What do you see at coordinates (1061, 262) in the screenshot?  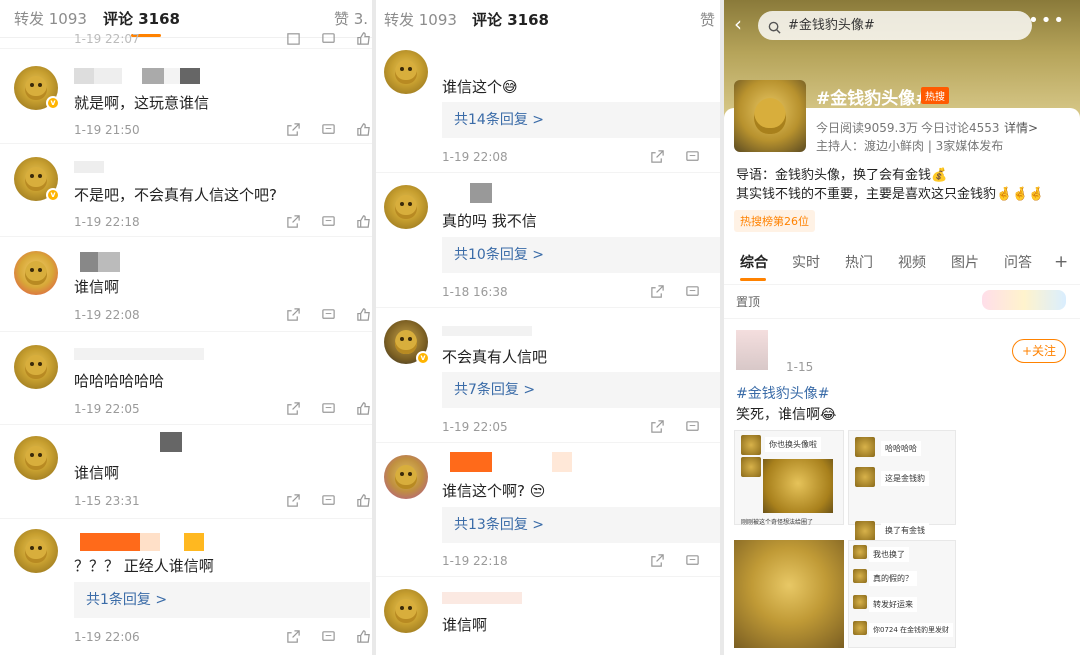 I see `add-tab-icon: +` at bounding box center [1061, 262].